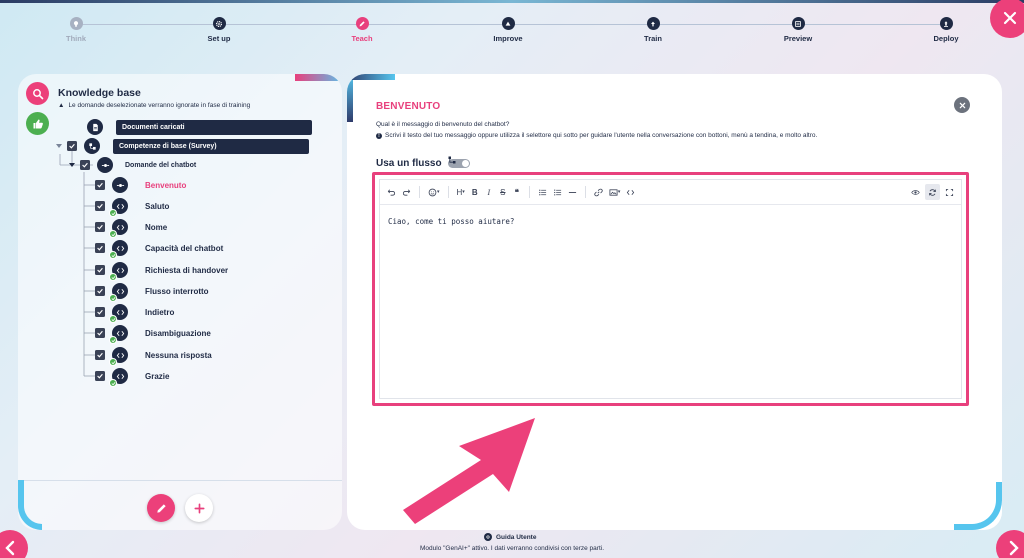  I want to click on step-deploy: Deploy, so click(946, 27).